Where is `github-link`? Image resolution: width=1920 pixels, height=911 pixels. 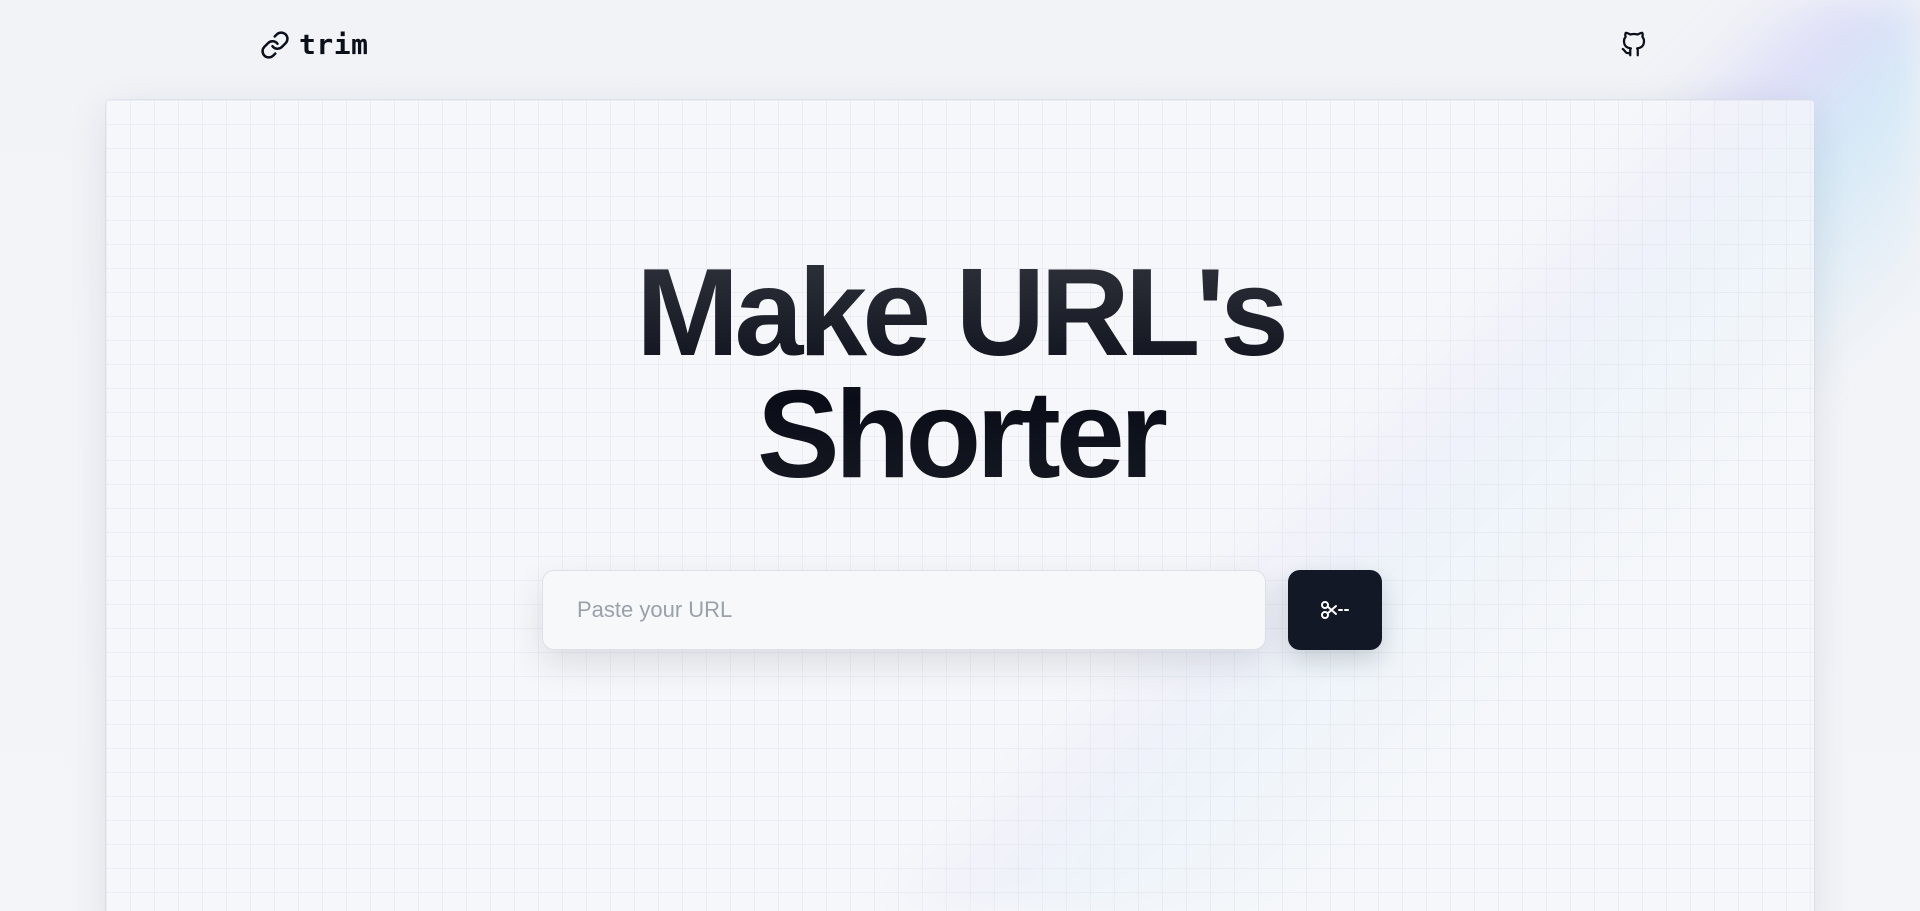
github-link is located at coordinates (1634, 44).